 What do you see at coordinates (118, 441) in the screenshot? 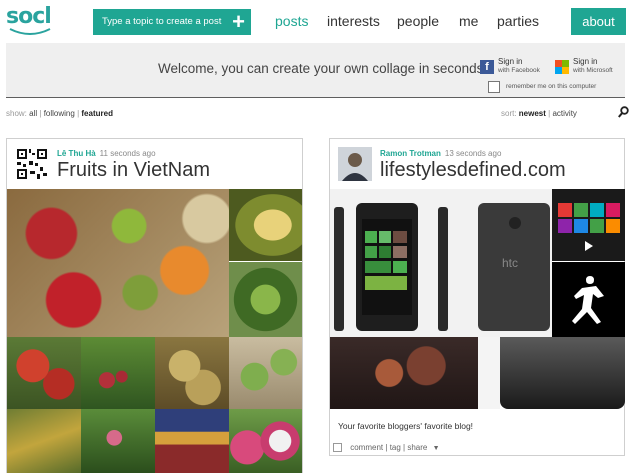
I see `photo-leaves` at bounding box center [118, 441].